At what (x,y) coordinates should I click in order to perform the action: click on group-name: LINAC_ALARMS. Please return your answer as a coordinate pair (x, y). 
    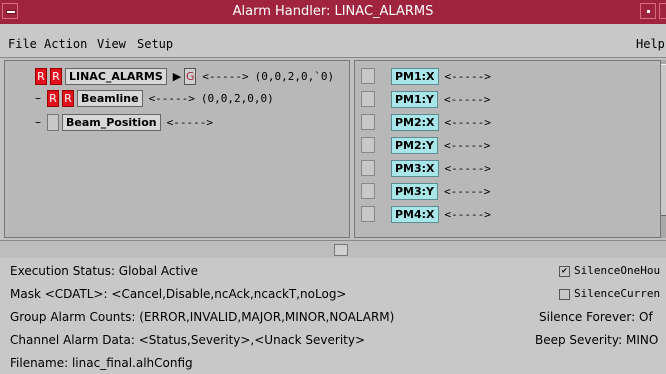
    Looking at the image, I should click on (116, 76).